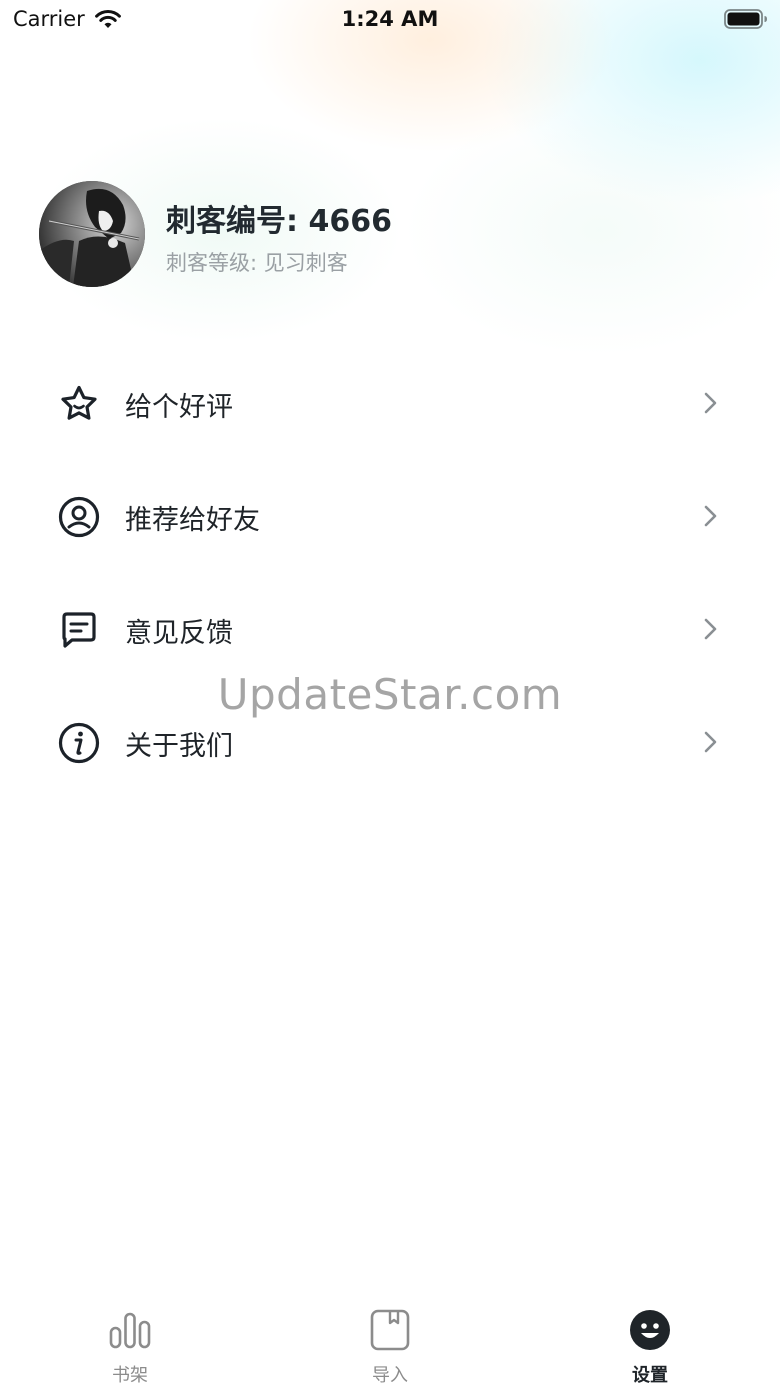 Image resolution: width=780 pixels, height=1387 pixels. Describe the element at coordinates (745, 19) in the screenshot. I see `battery-icon` at that location.